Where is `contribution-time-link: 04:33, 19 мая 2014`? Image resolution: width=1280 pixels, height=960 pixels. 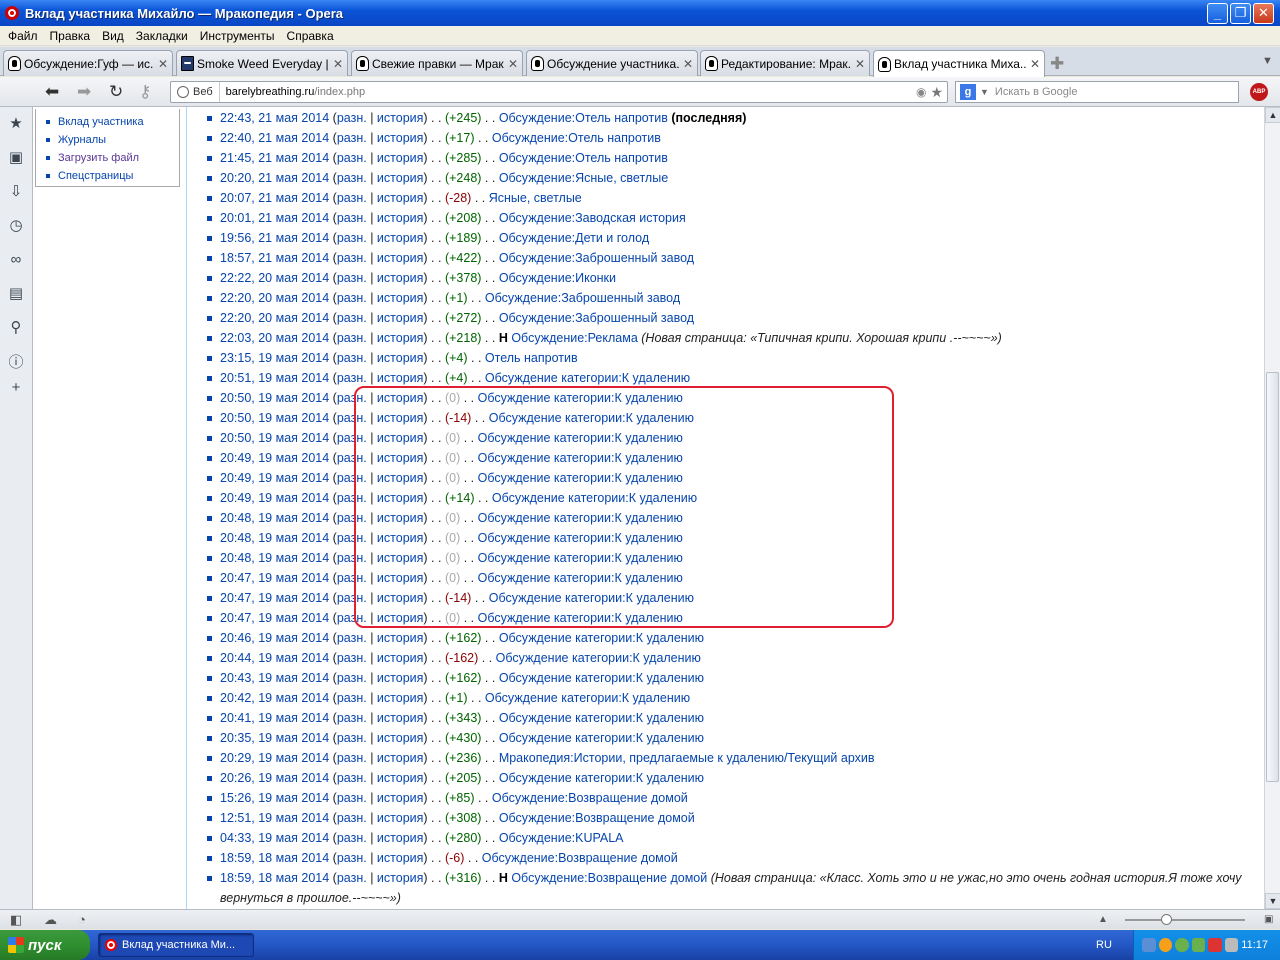
contribution-time-link: 04:33, 19 мая 2014 is located at coordinates (274, 838).